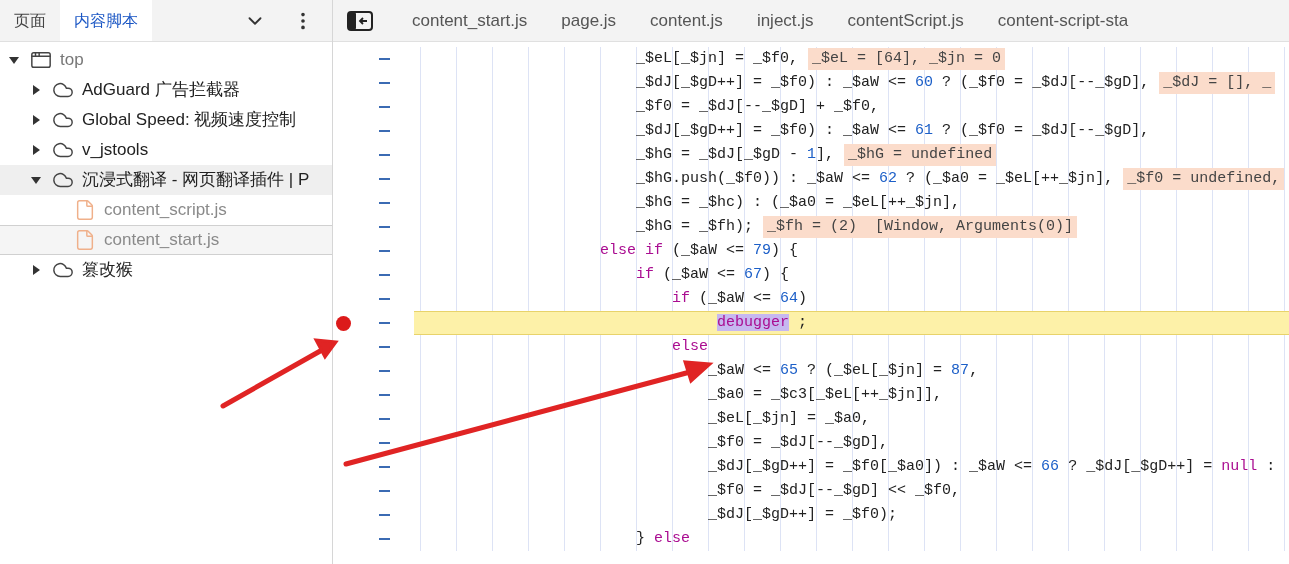  I want to click on tree-item-label: 篡改猴, so click(107, 270).